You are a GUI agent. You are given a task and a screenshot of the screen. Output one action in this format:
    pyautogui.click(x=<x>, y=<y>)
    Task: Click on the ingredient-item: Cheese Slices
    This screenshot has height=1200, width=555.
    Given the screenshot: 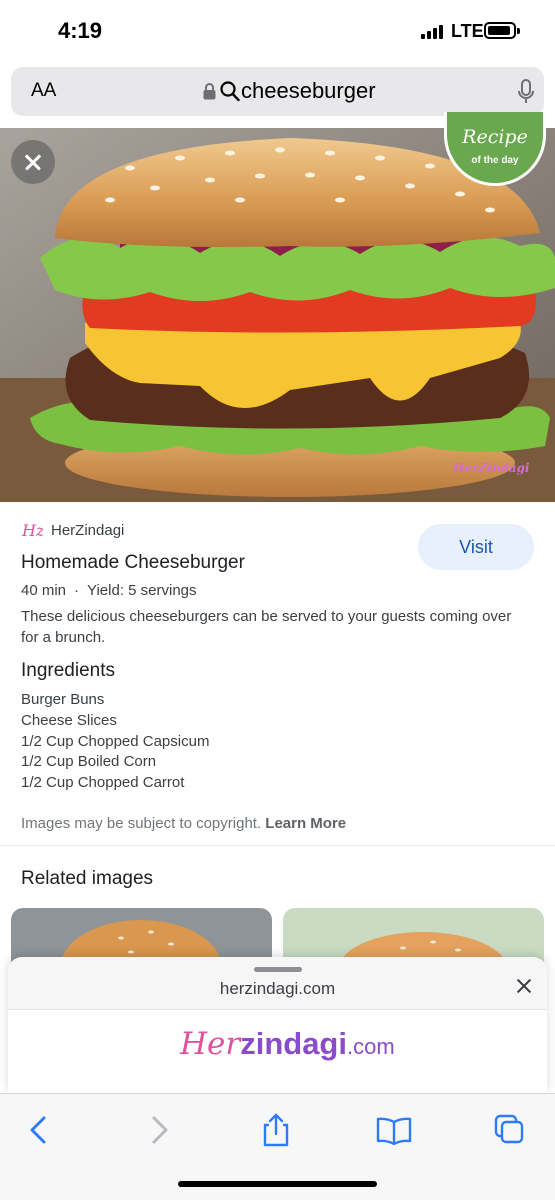 What is the action you would take?
    pyautogui.click(x=69, y=720)
    